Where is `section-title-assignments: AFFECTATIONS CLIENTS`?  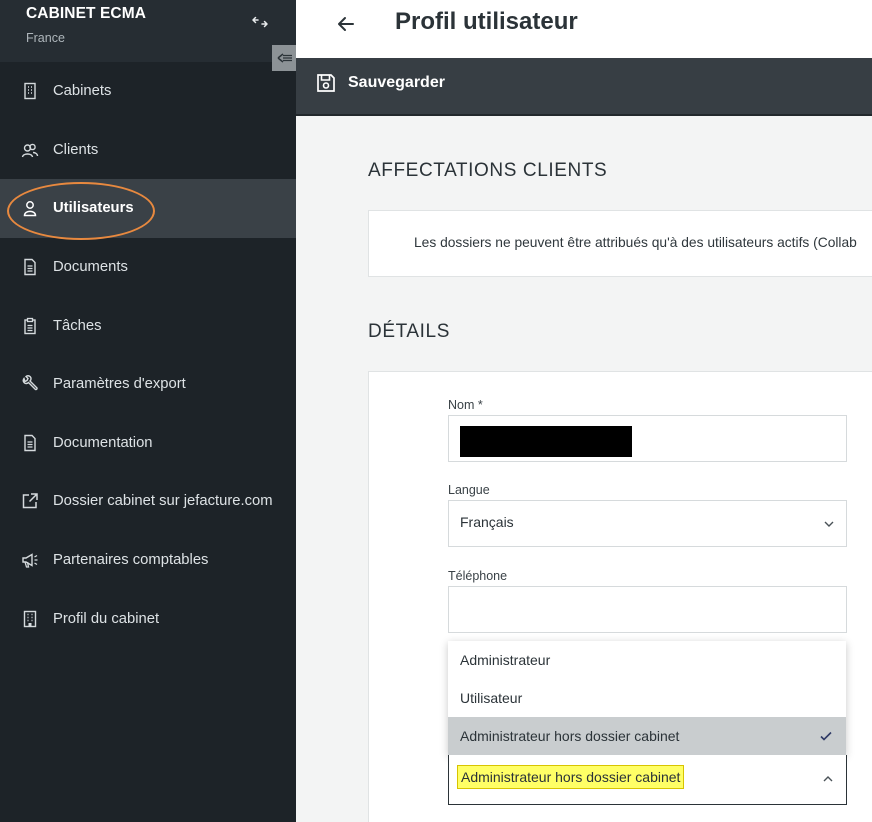 section-title-assignments: AFFECTATIONS CLIENTS is located at coordinates (488, 170).